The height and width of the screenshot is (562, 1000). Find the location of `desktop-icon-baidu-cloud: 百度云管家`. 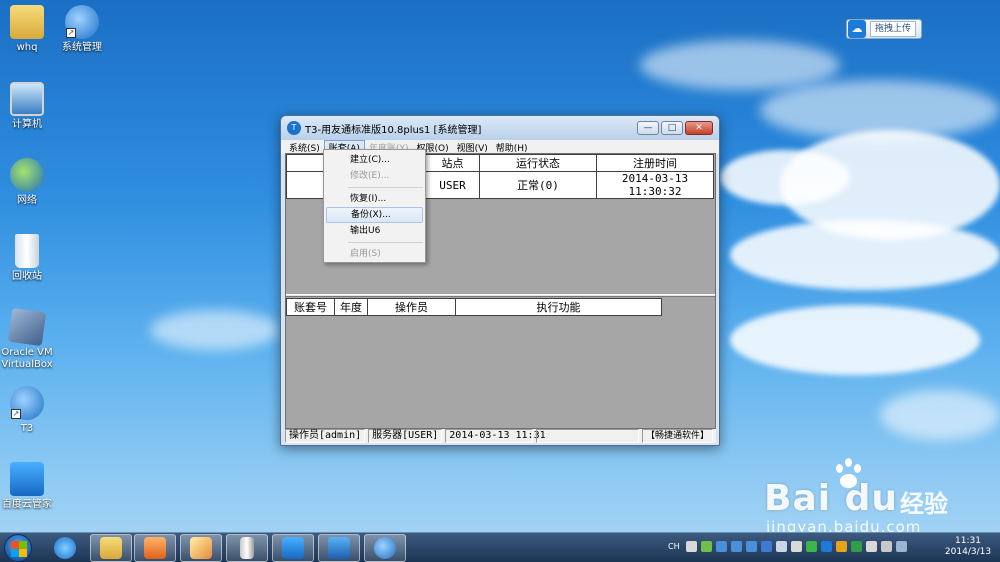

desktop-icon-baidu-cloud: 百度云管家 is located at coordinates (29, 486).